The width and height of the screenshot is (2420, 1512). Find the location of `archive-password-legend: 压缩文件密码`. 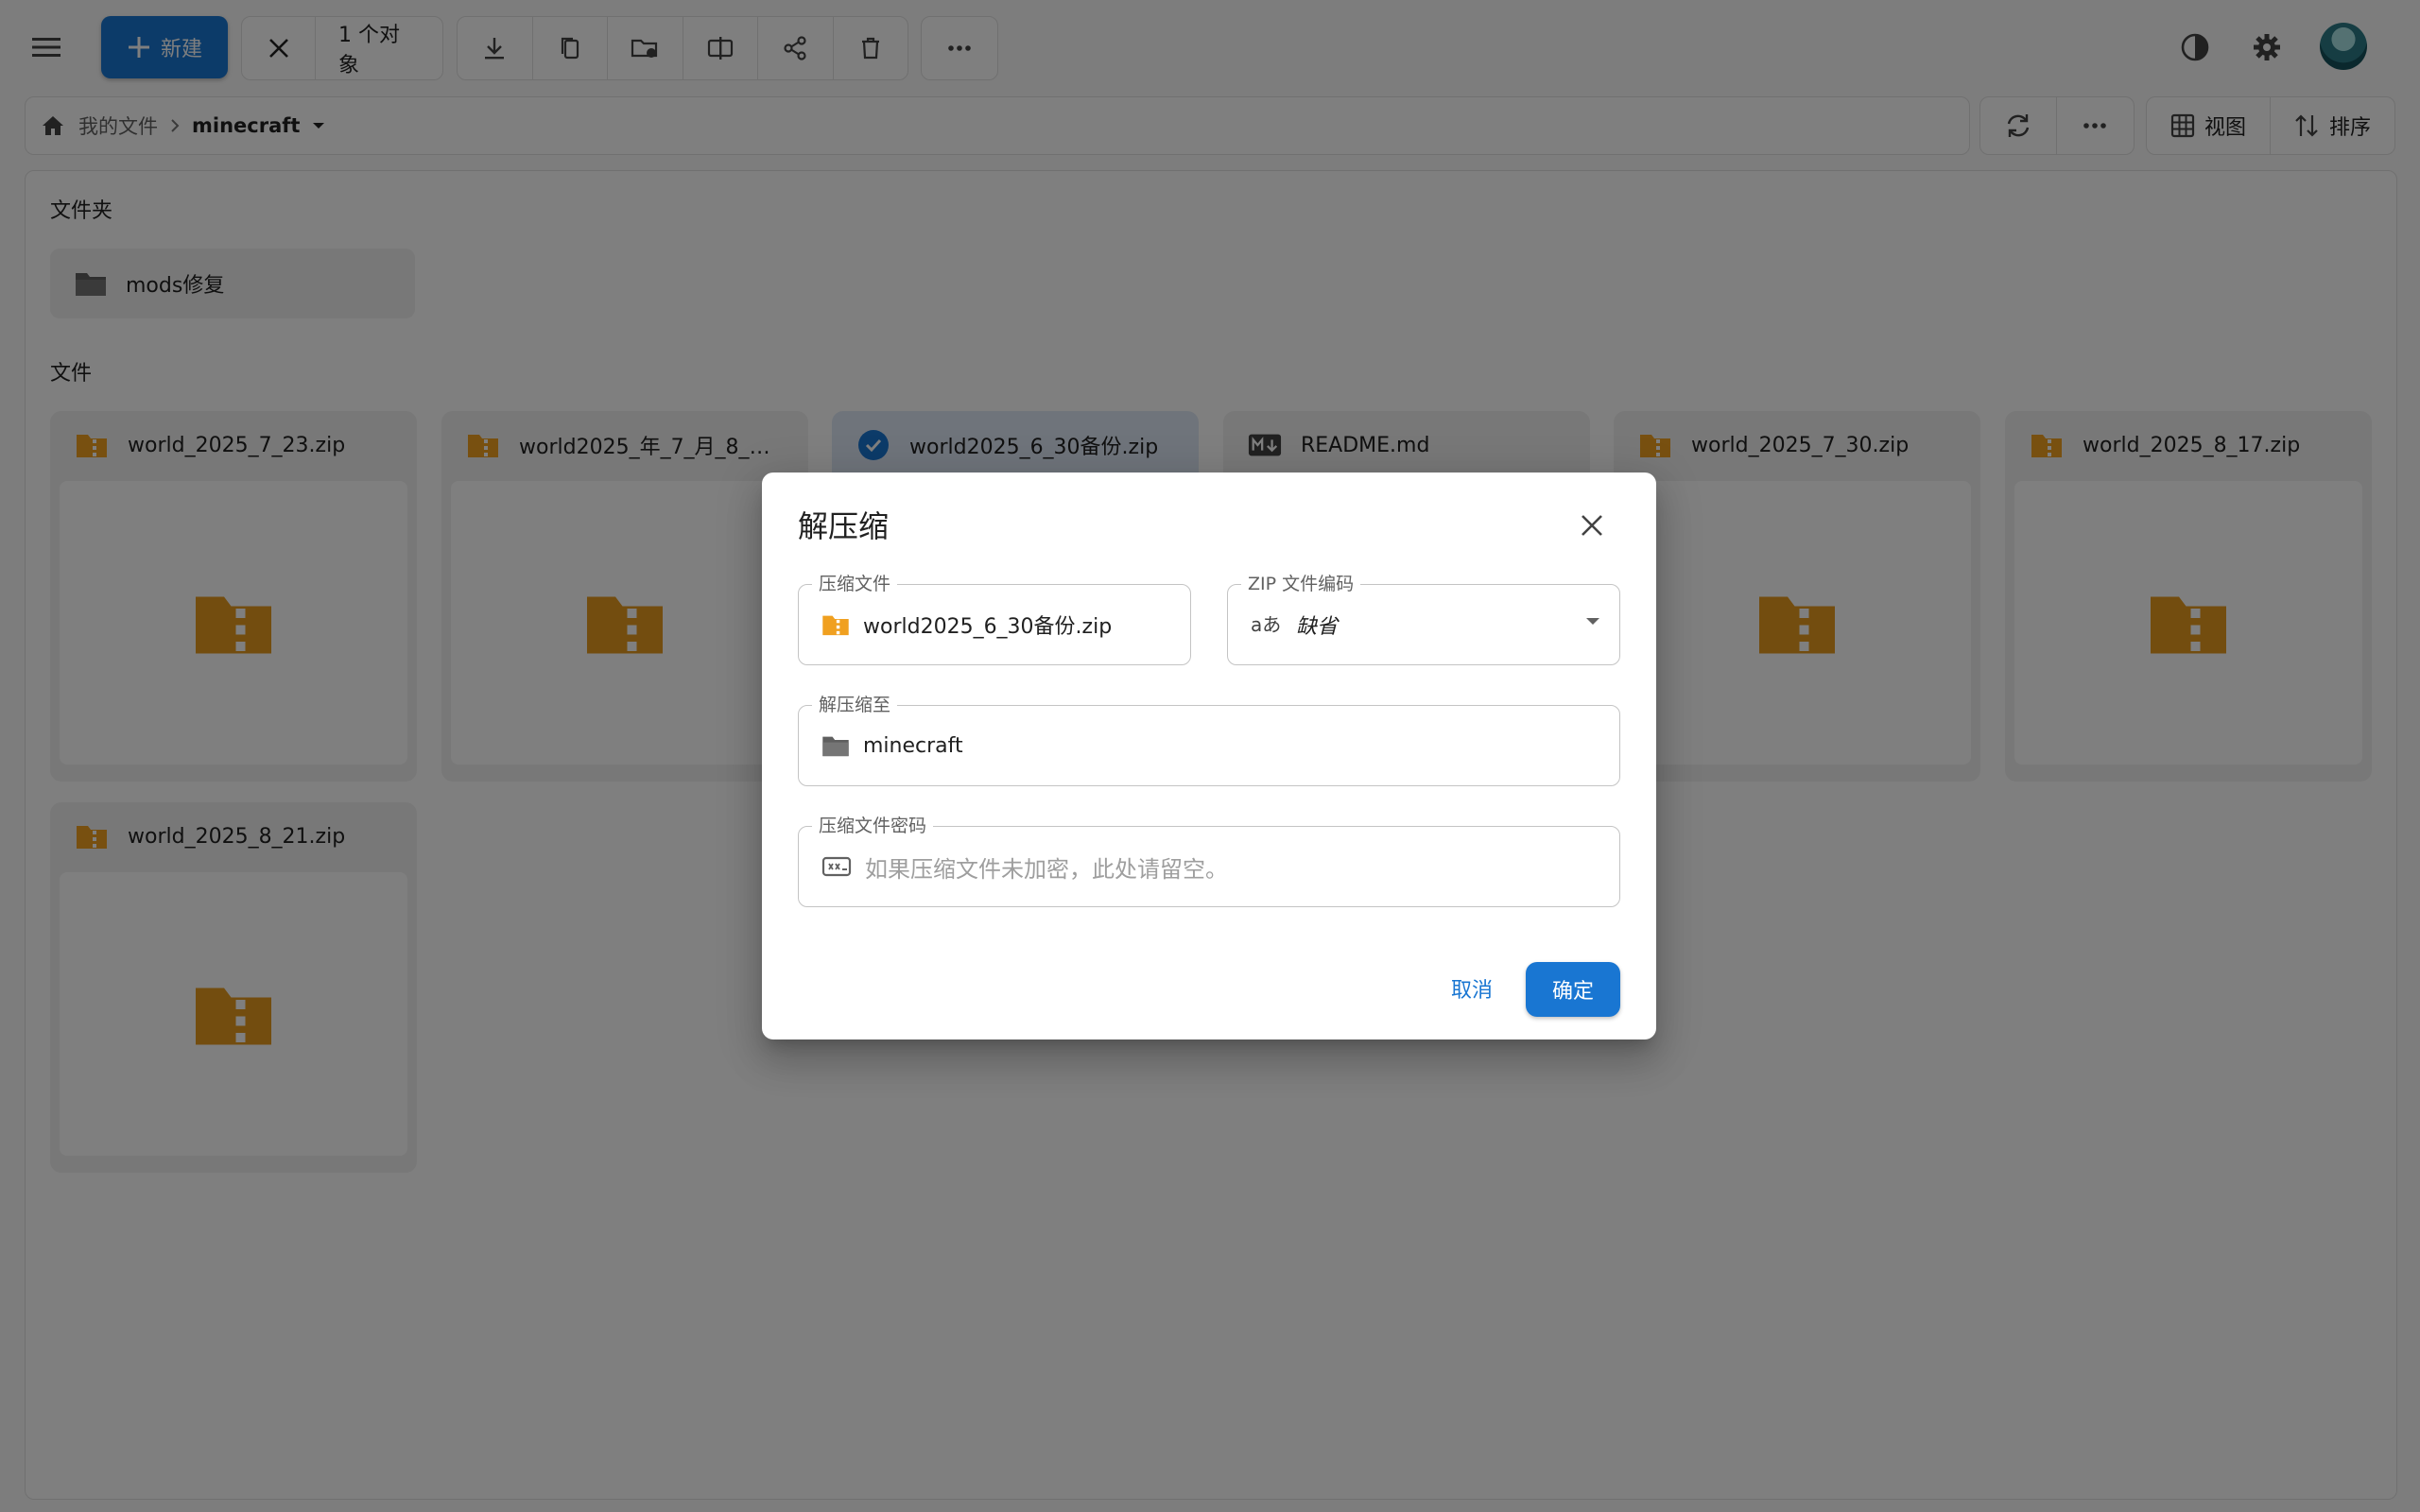

archive-password-legend: 压缩文件密码 is located at coordinates (873, 826).